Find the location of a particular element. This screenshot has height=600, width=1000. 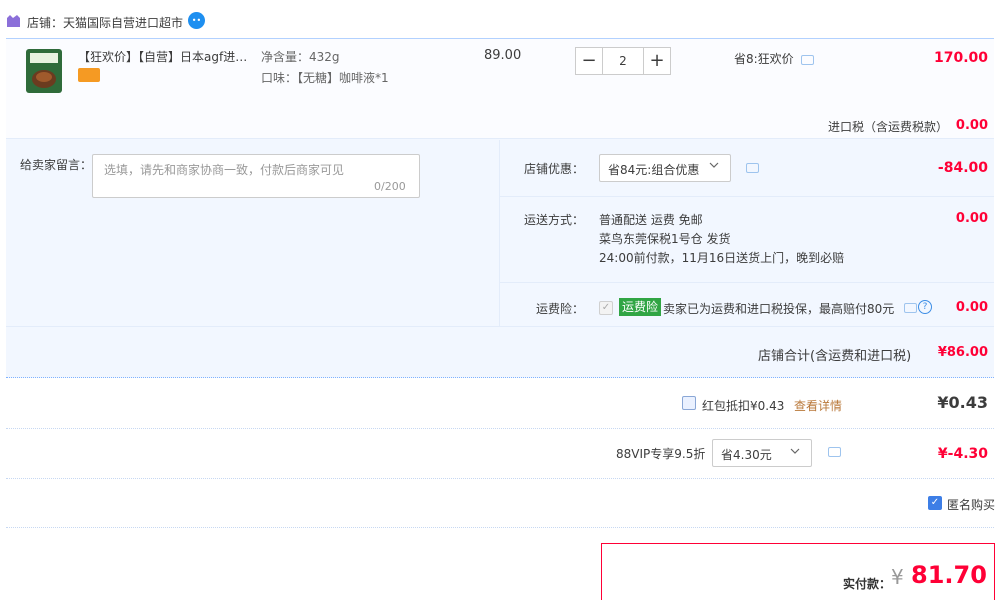

shipping-insurance-label: 运费险： is located at coordinates (560, 309).